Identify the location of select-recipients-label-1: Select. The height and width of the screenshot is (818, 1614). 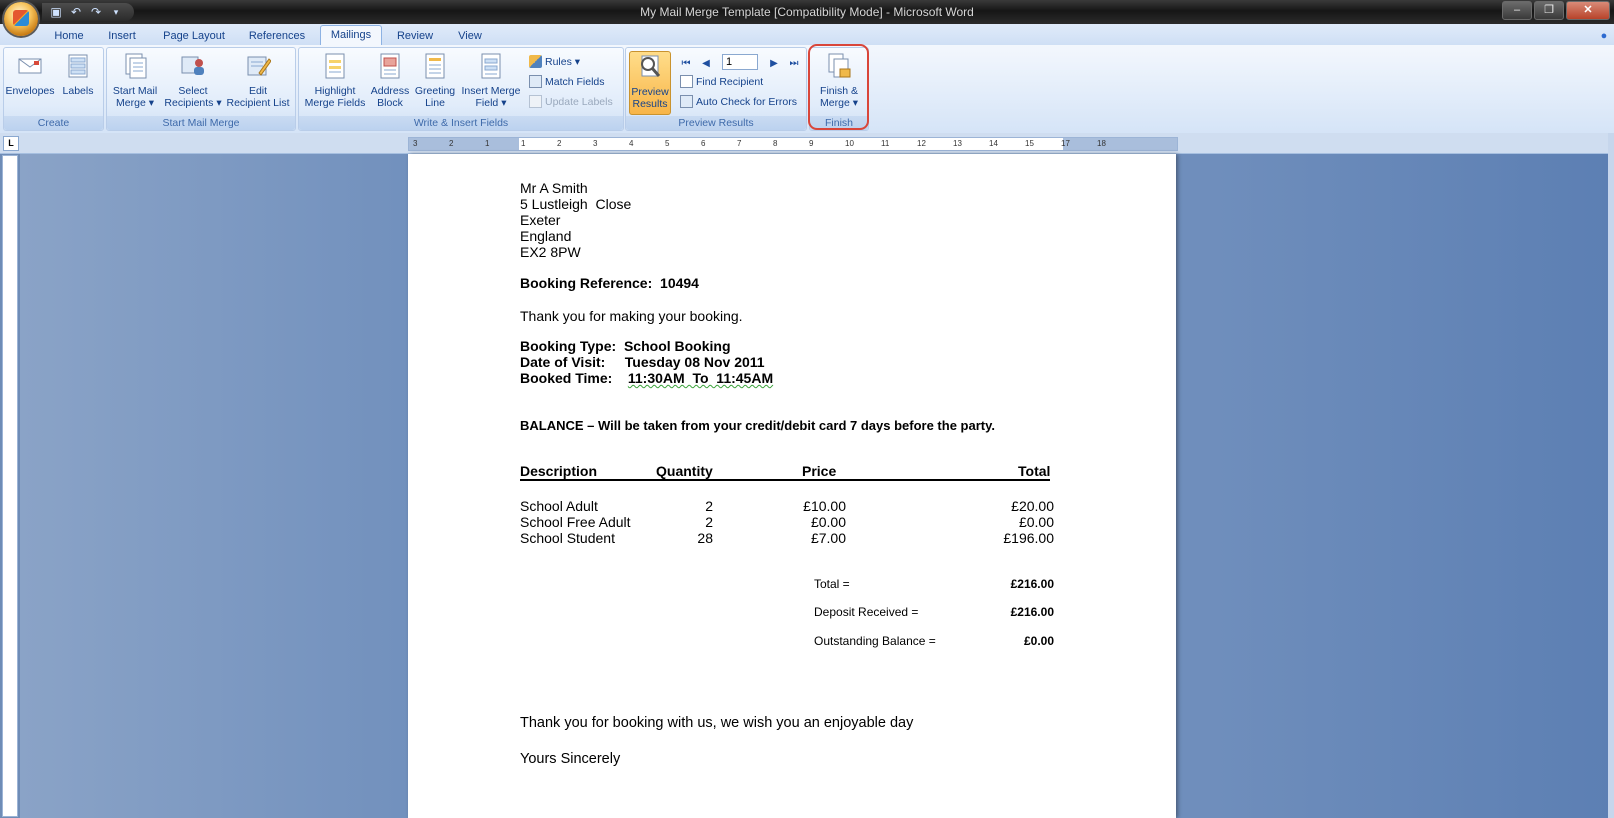
(193, 91).